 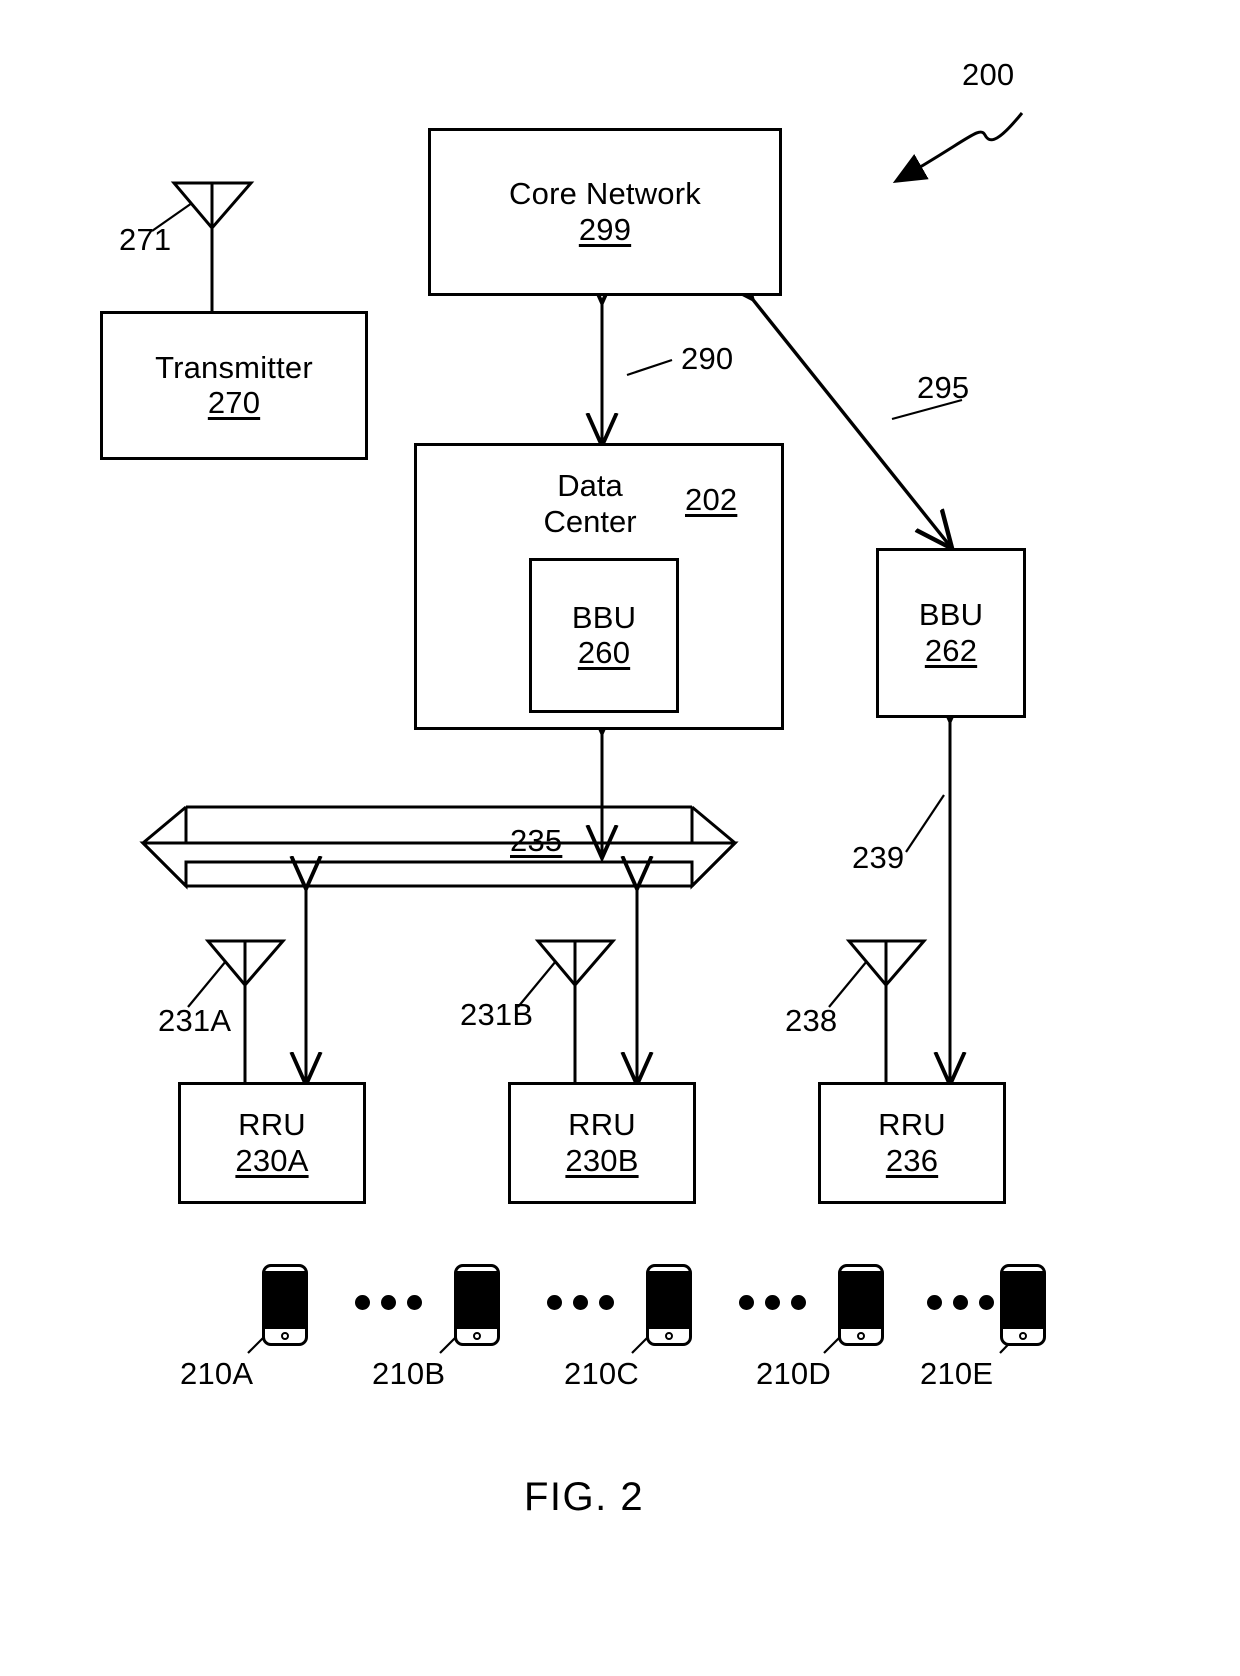 What do you see at coordinates (604, 653) in the screenshot?
I see `bbu-260-ref: 260` at bounding box center [604, 653].